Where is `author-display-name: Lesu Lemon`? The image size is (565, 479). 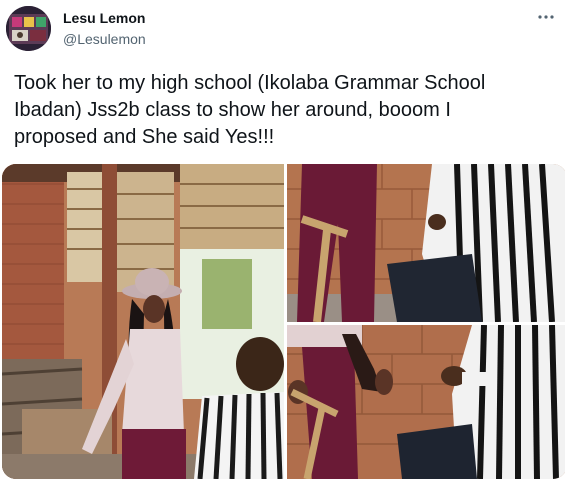 author-display-name: Lesu Lemon is located at coordinates (104, 18).